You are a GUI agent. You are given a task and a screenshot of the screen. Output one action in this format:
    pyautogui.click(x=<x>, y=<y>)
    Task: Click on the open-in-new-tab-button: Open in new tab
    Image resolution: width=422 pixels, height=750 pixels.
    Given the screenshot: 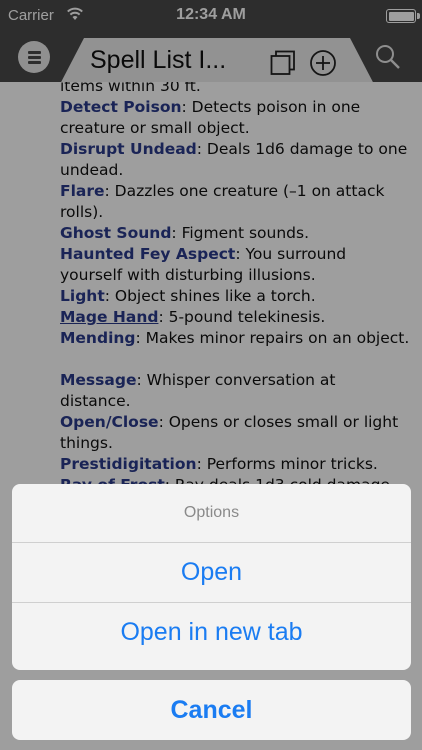 What is the action you would take?
    pyautogui.click(x=211, y=632)
    